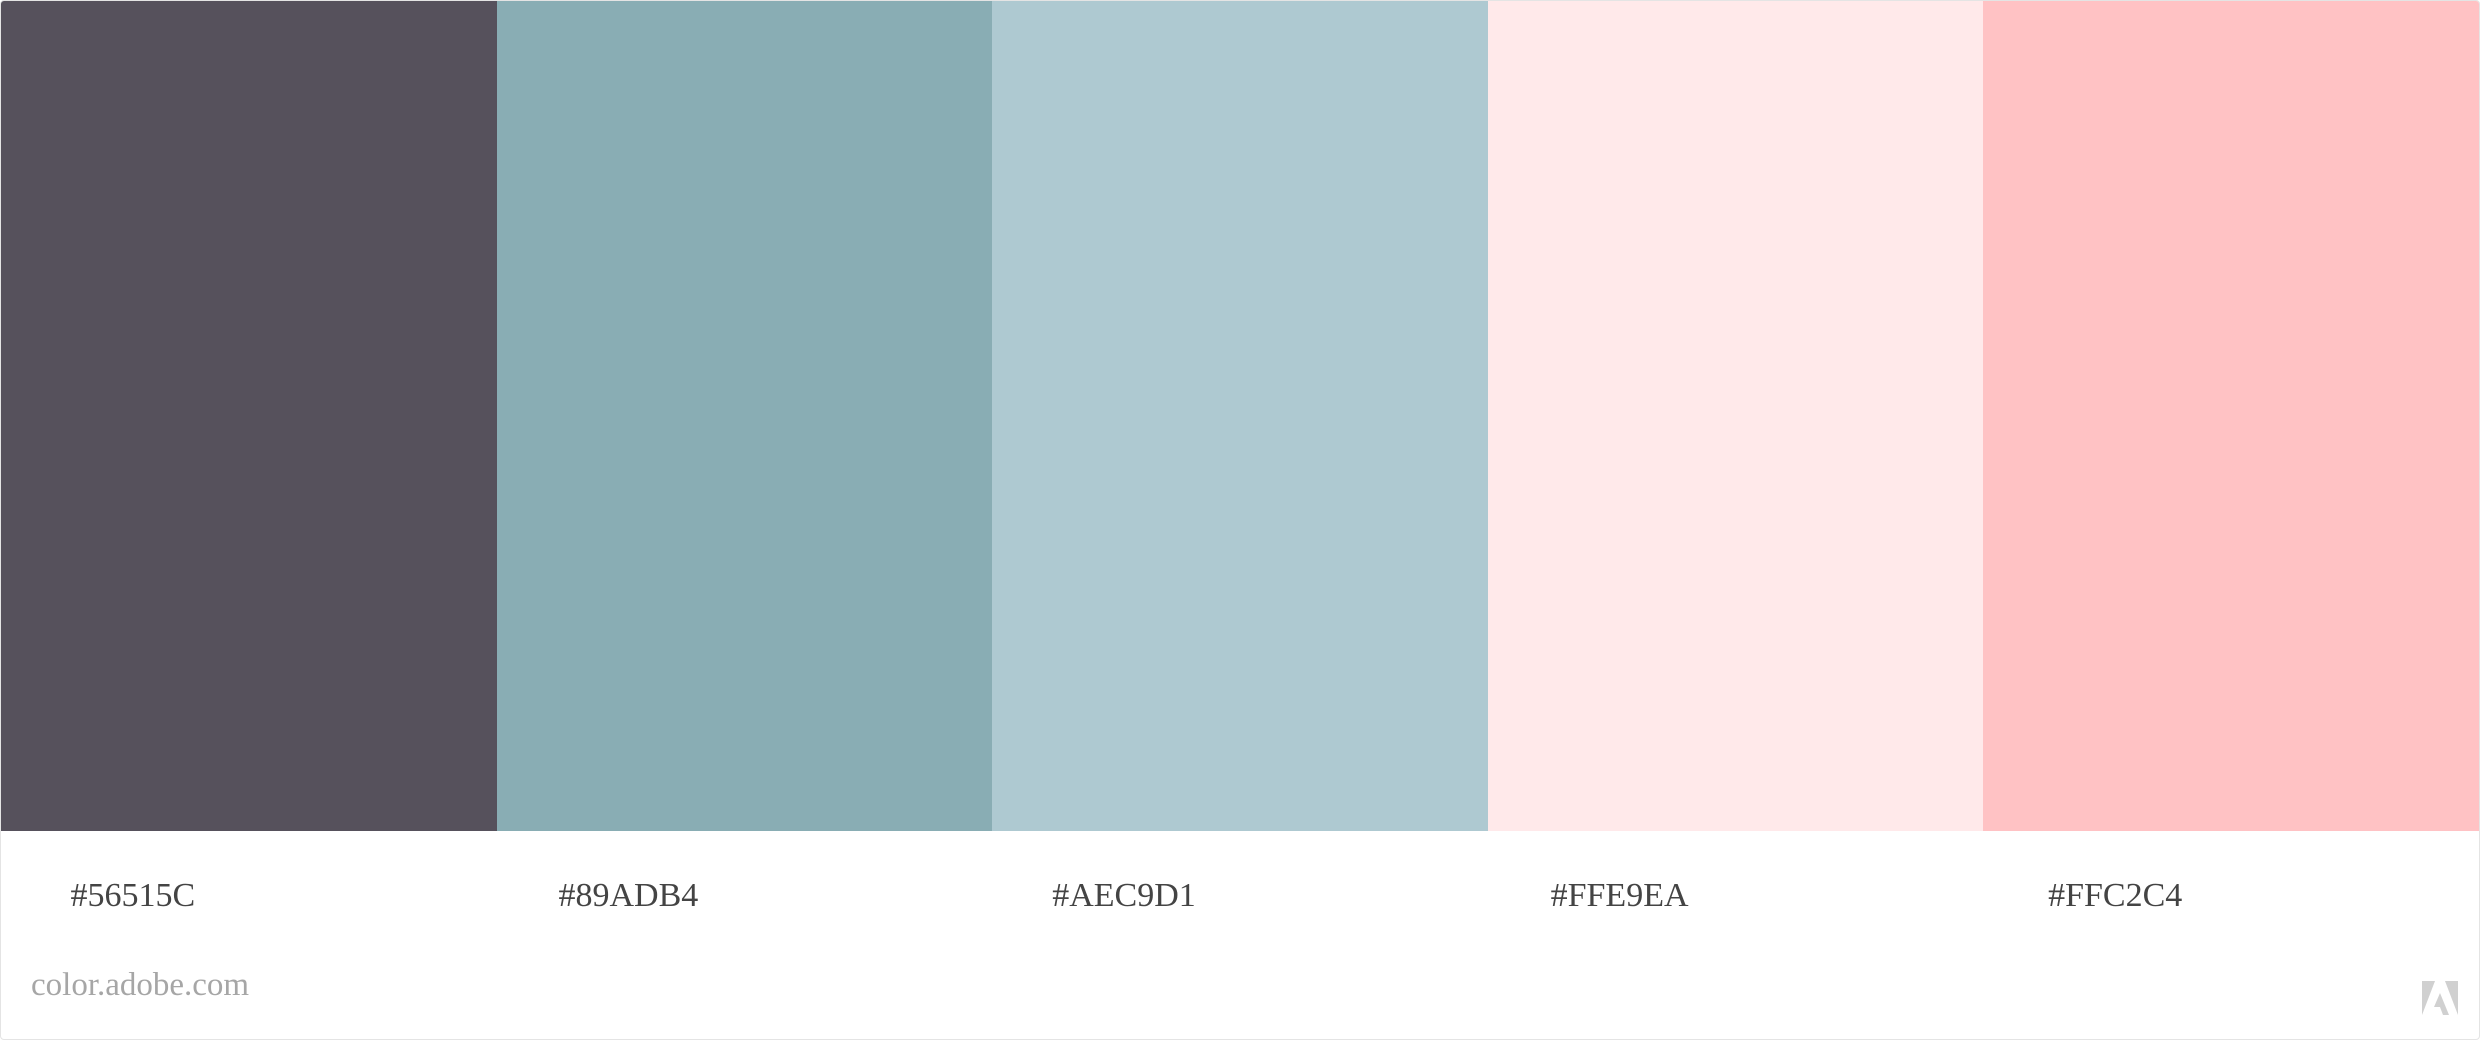  Describe the element at coordinates (2440, 998) in the screenshot. I see `adobe-logo-icon` at that location.